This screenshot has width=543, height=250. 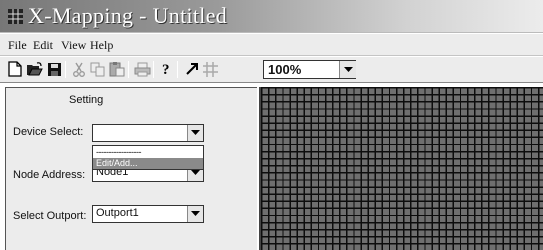 I want to click on open-icon, so click(x=34, y=69).